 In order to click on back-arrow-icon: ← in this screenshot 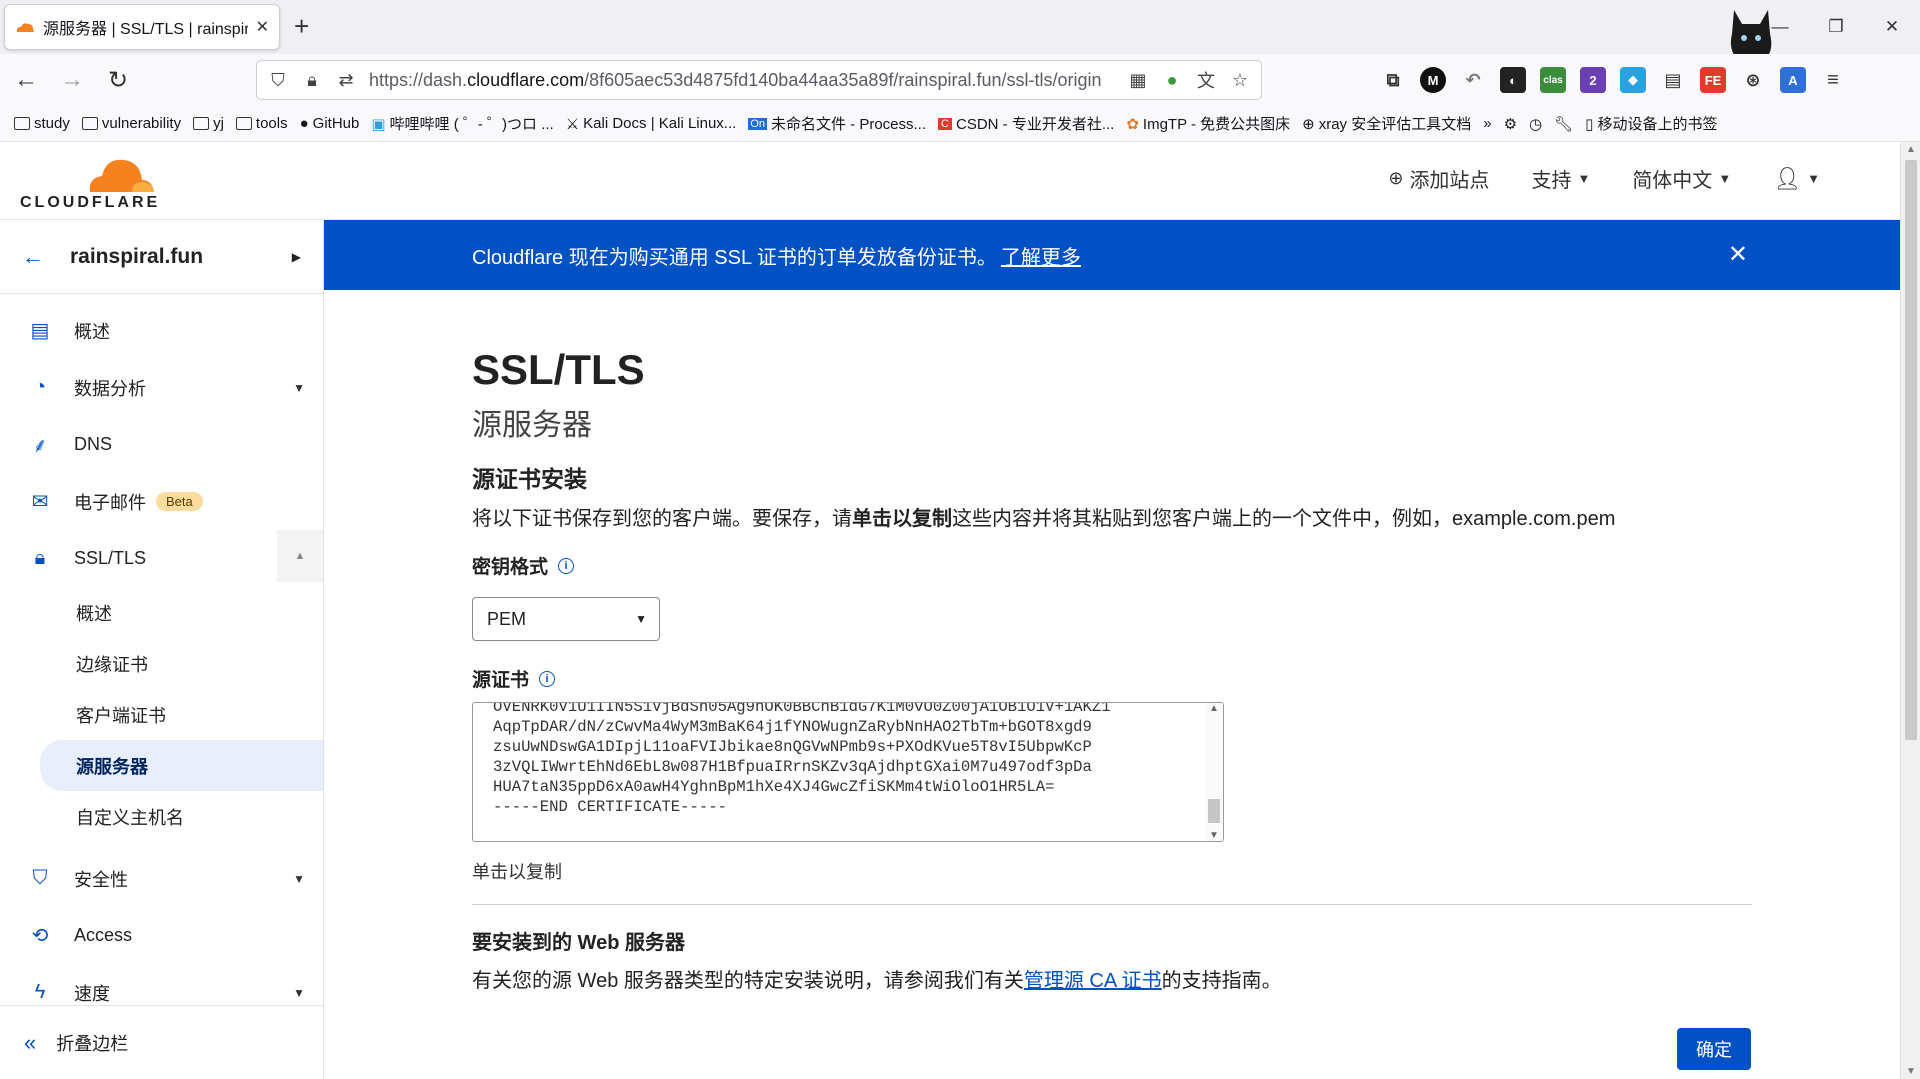, I will do `click(33, 257)`.